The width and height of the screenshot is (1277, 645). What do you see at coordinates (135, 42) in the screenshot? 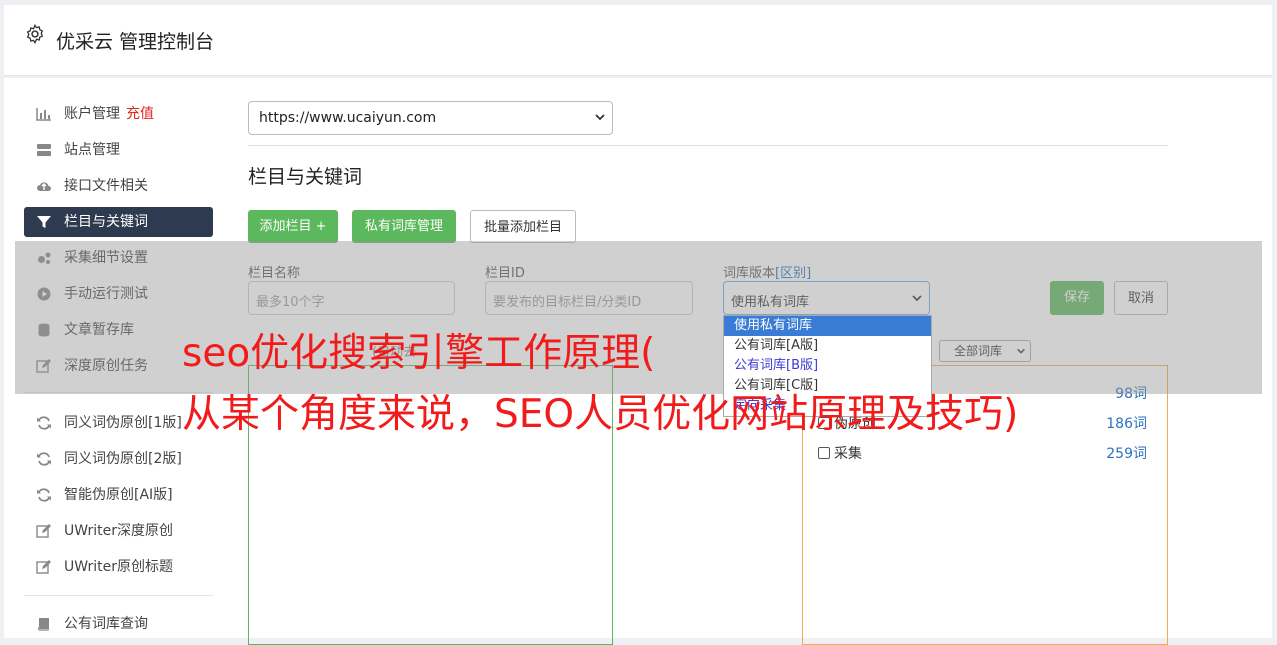
I see `app-title: 优采云 管理控制台` at bounding box center [135, 42].